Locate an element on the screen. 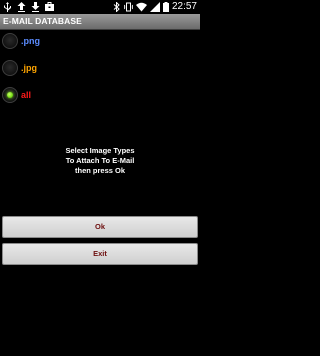  usb-icon is located at coordinates (7, 7).